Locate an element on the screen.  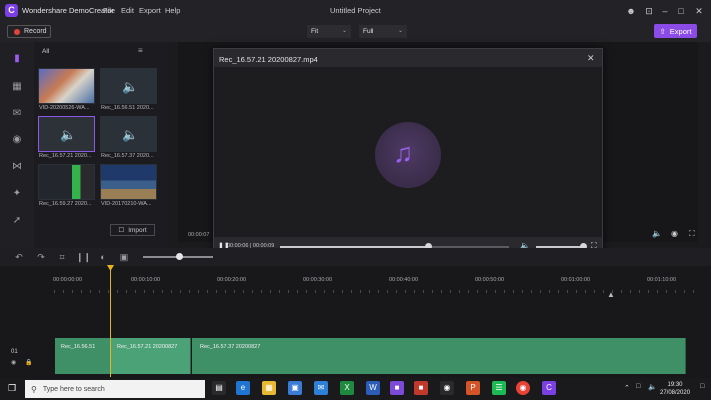
menu-edit: Edit is located at coordinates (127, 10).